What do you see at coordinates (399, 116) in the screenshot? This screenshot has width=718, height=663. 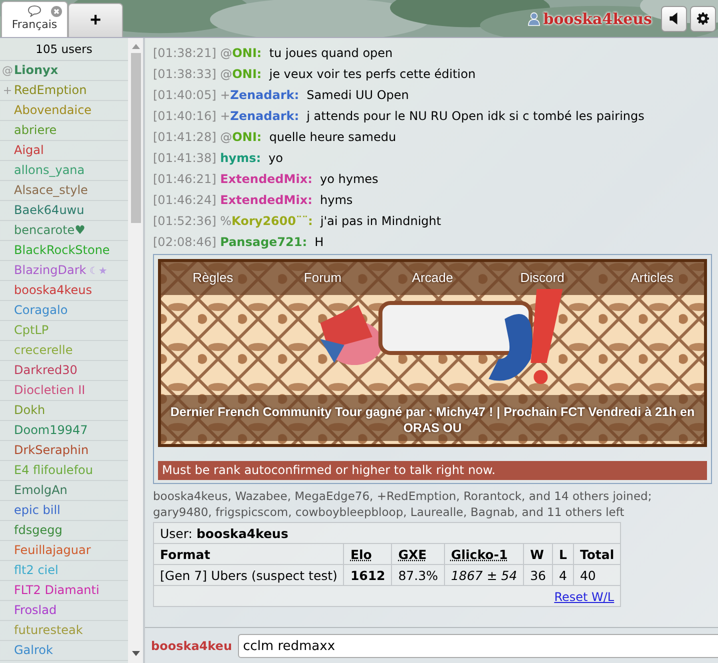 I see `chat-message: [01:40:16] +Zenadark: j attends pour le NU RU Open idk si c tombé les pairings` at bounding box center [399, 116].